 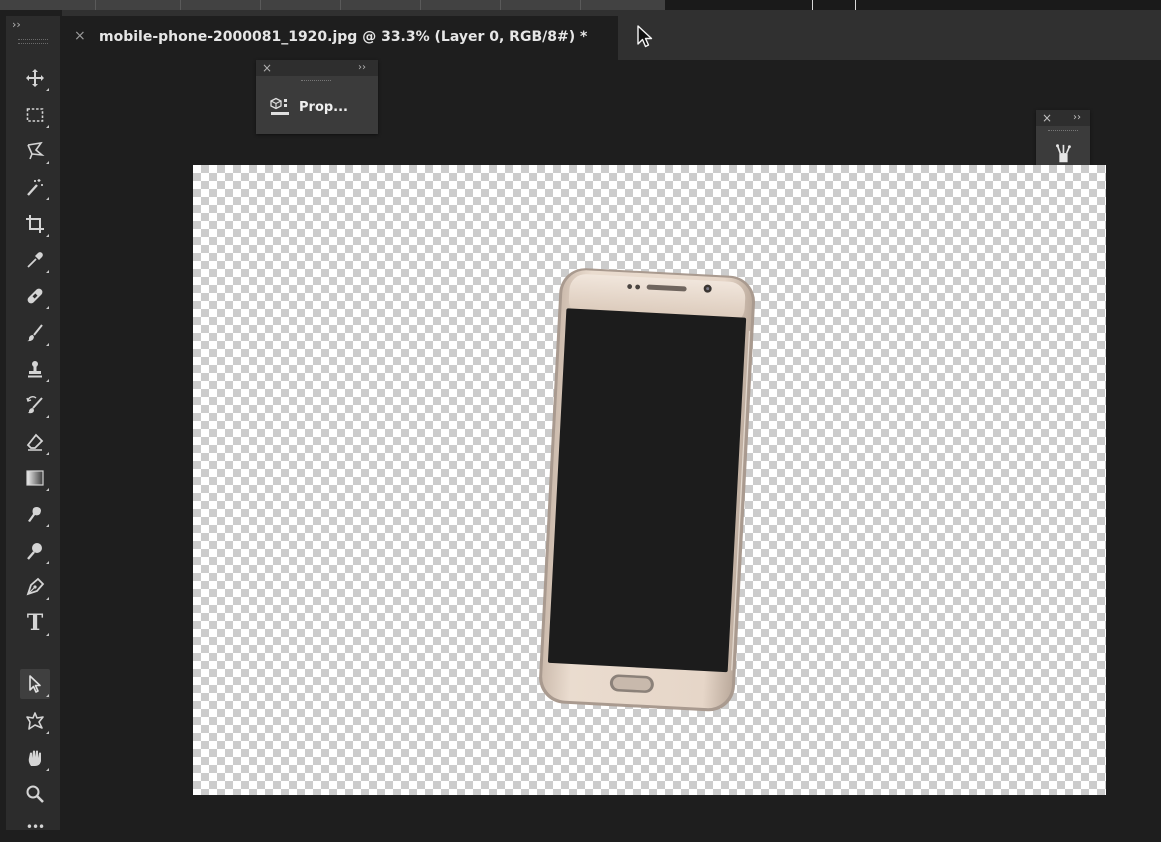 I want to click on arrow-icon, so click(x=35, y=684).